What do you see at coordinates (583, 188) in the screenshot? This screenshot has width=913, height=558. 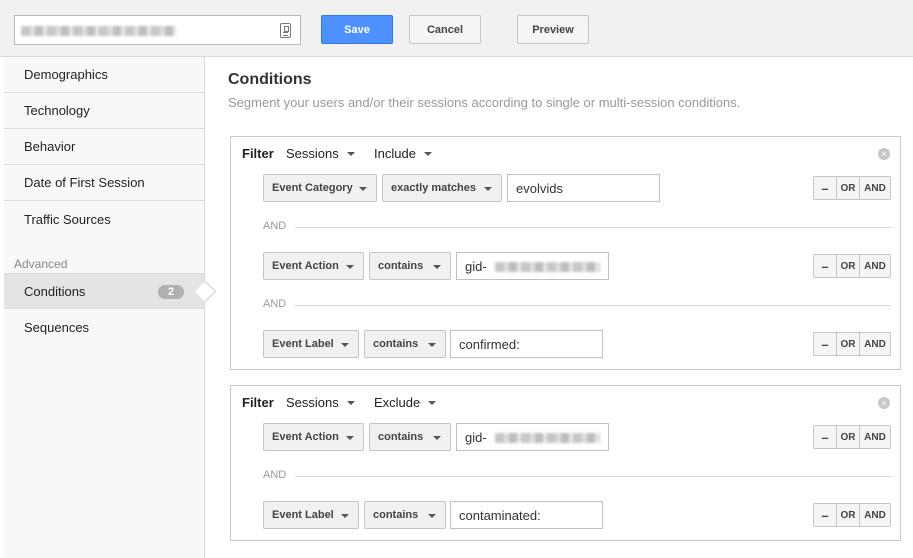 I see `condition-value-input: evolvids` at bounding box center [583, 188].